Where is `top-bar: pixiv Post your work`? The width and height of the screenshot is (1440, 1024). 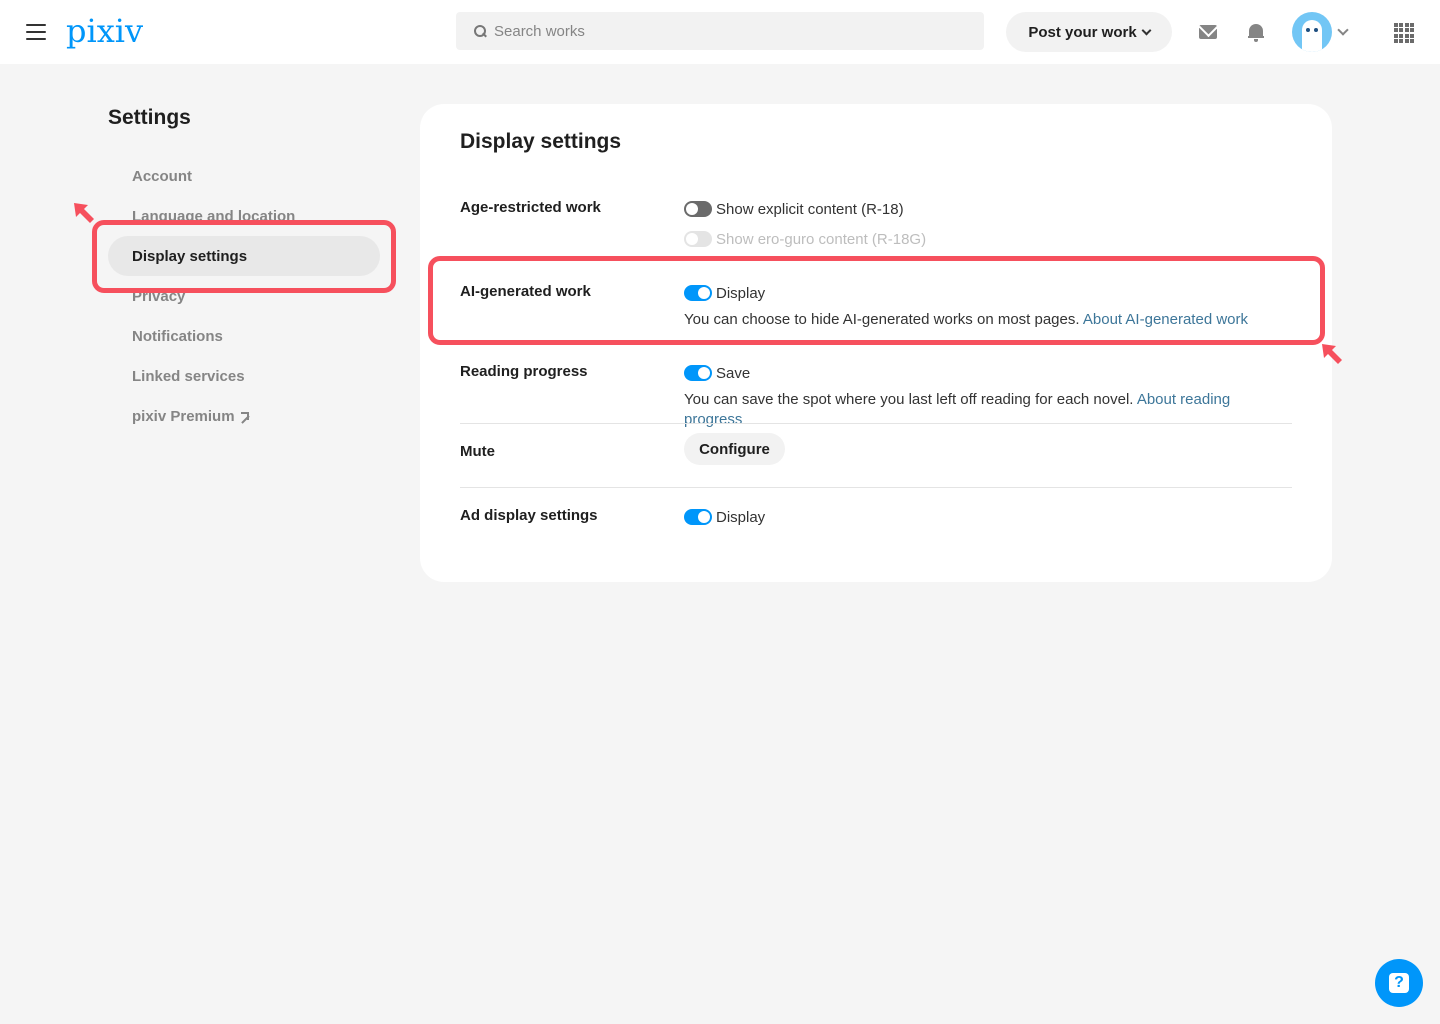
top-bar: pixiv Post your work is located at coordinates (720, 32).